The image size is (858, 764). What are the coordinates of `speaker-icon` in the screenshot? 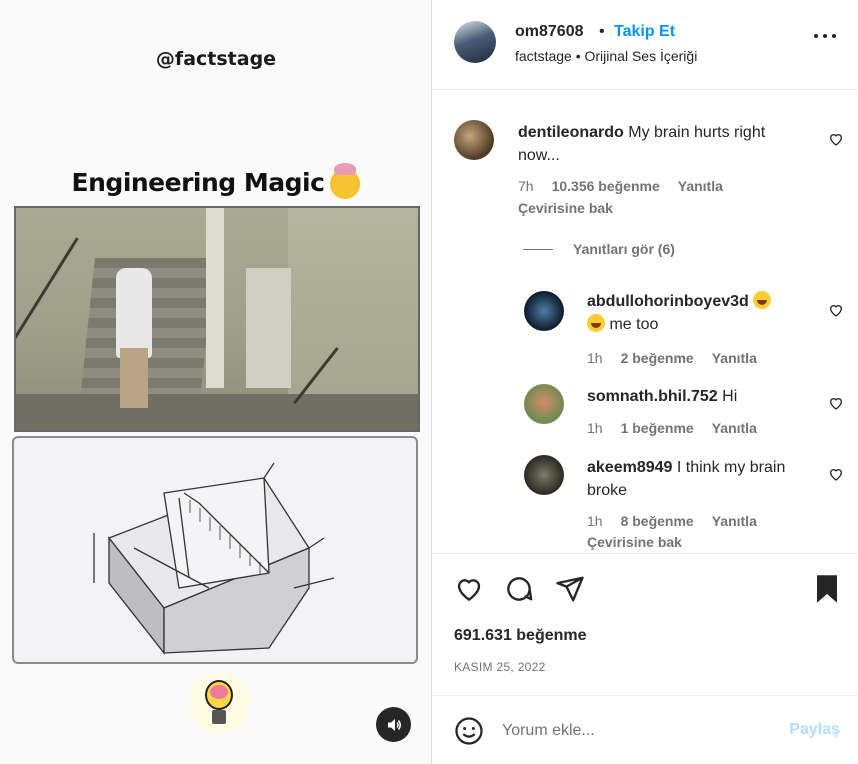 It's located at (394, 724).